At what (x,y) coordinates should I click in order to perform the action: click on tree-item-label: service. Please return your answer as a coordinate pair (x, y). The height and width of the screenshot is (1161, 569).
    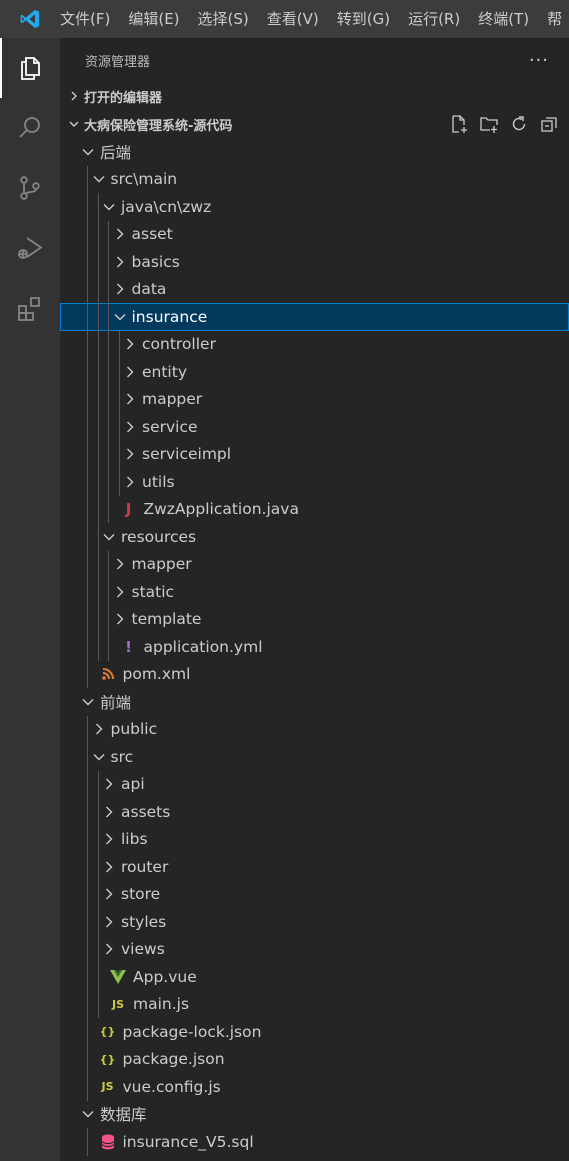
    Looking at the image, I should click on (170, 426).